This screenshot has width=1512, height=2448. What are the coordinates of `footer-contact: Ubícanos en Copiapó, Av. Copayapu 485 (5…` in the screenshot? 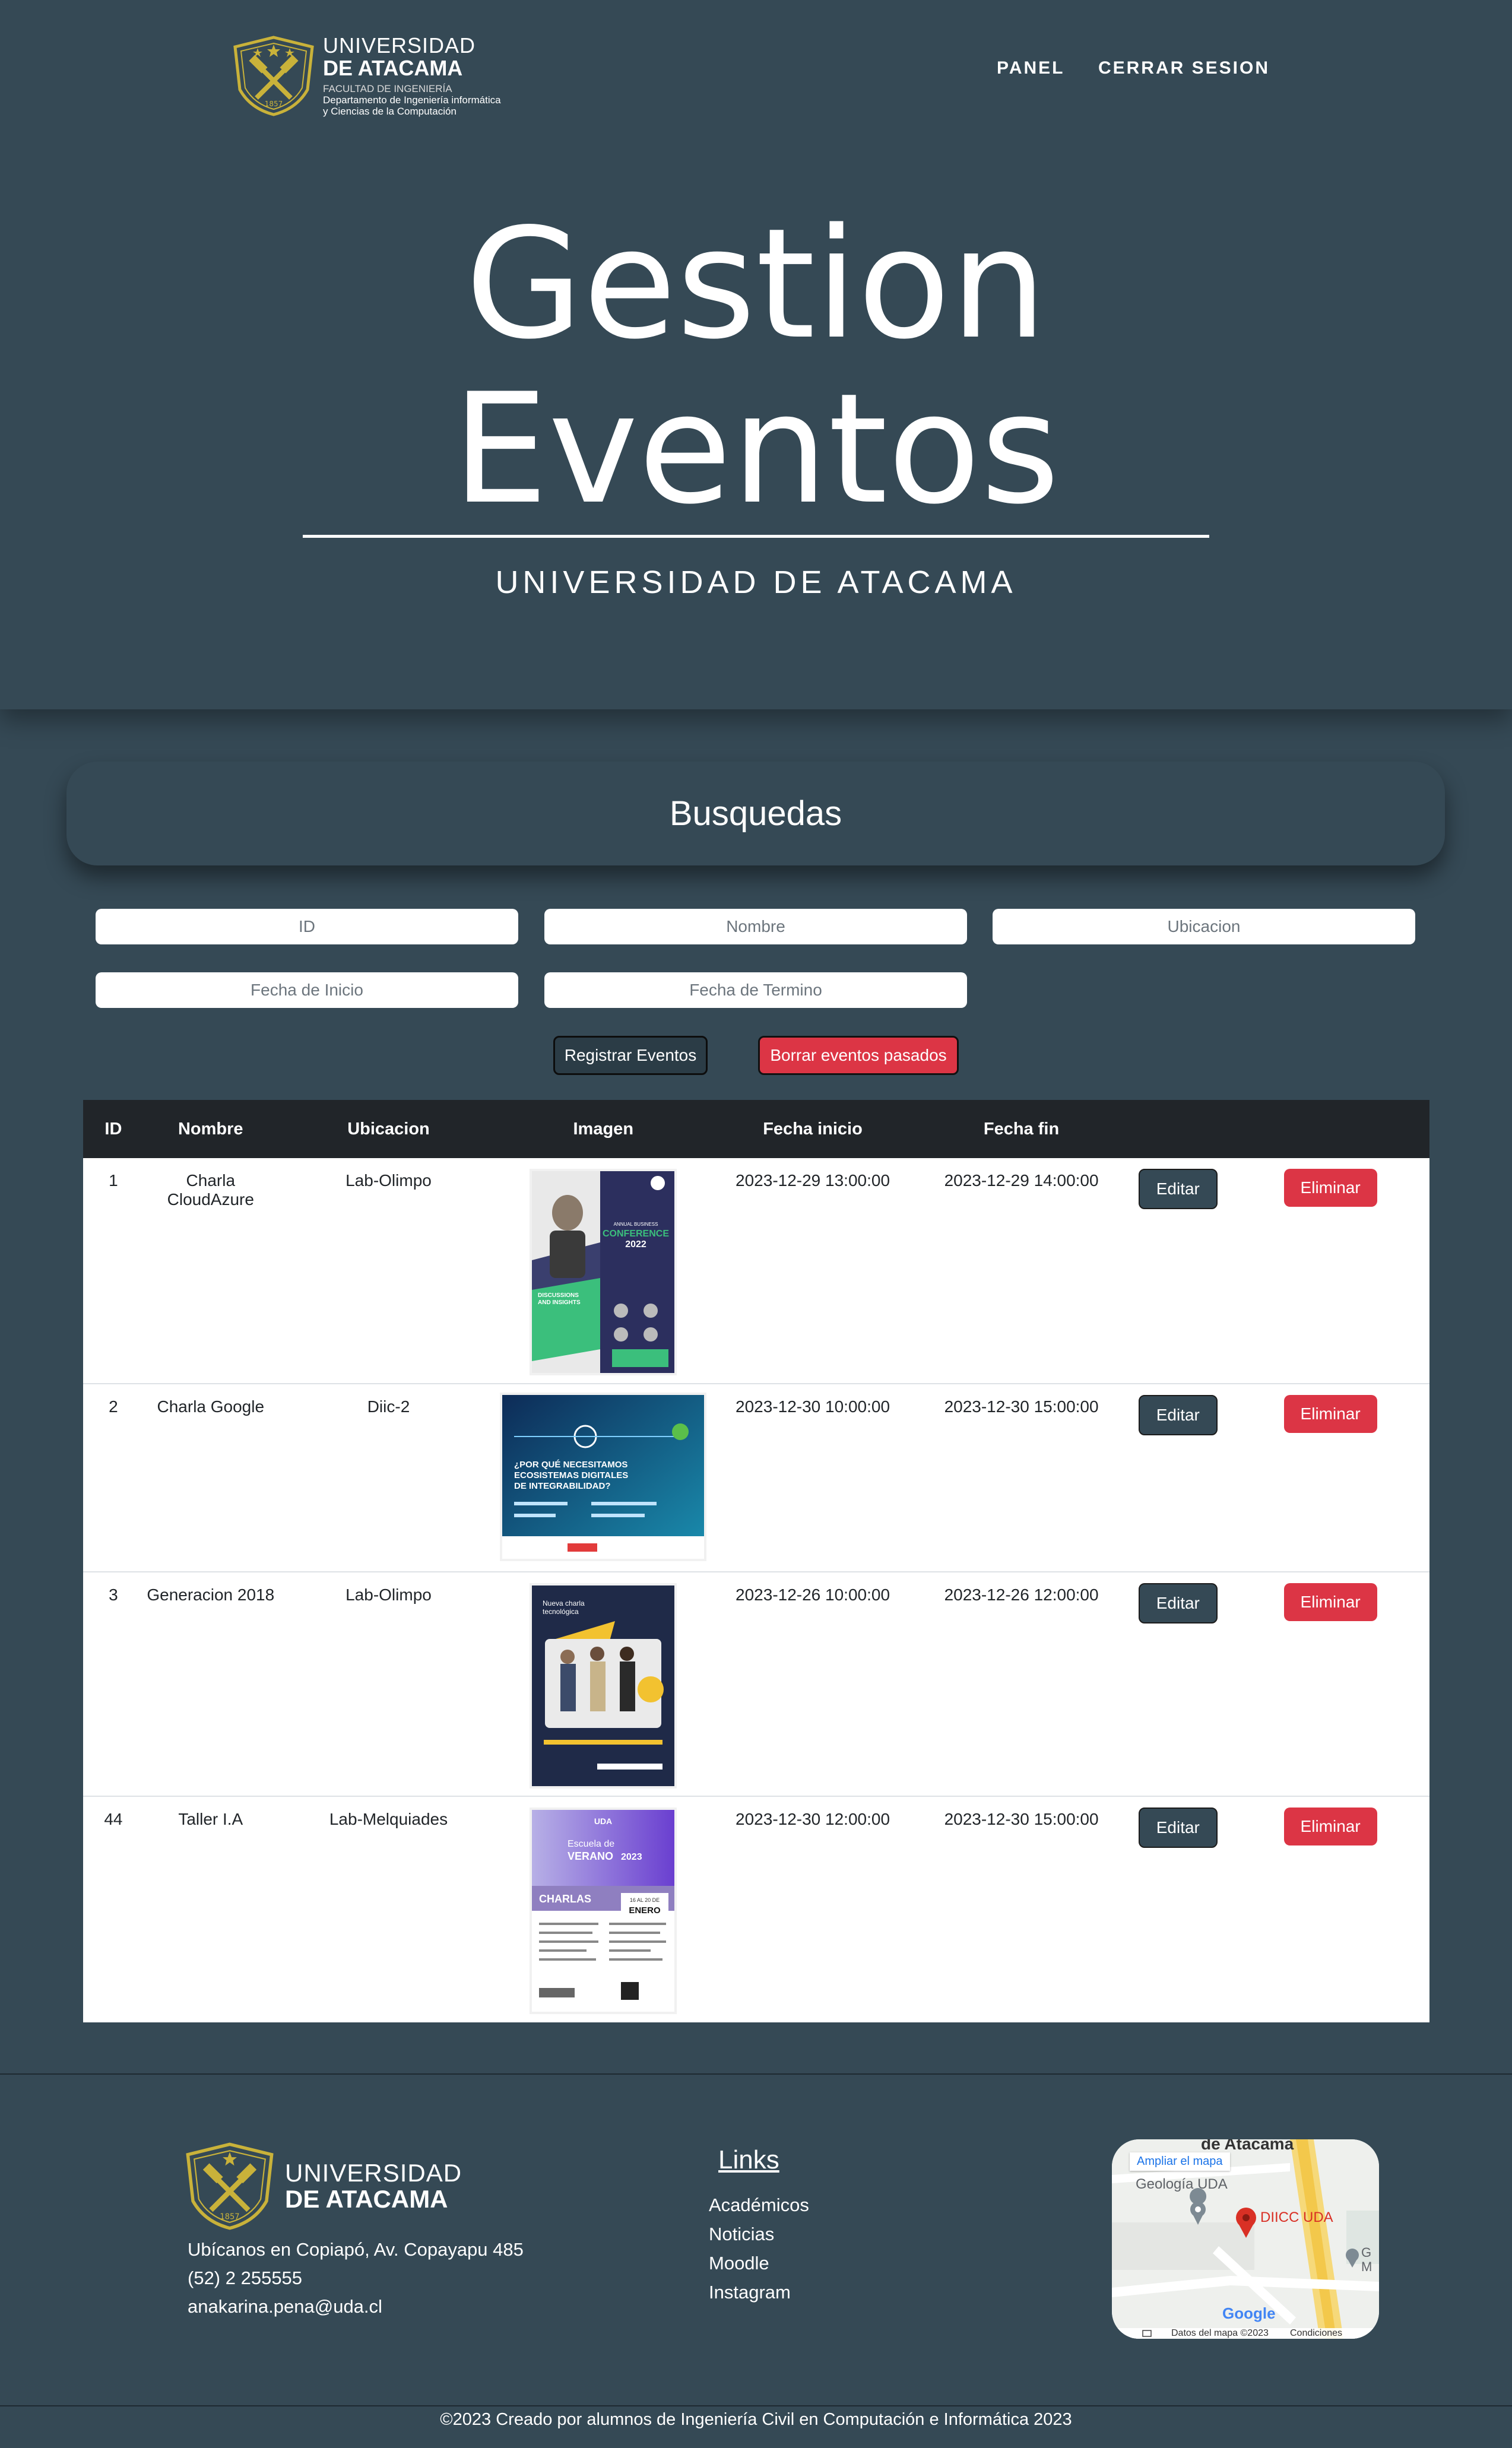 It's located at (356, 2278).